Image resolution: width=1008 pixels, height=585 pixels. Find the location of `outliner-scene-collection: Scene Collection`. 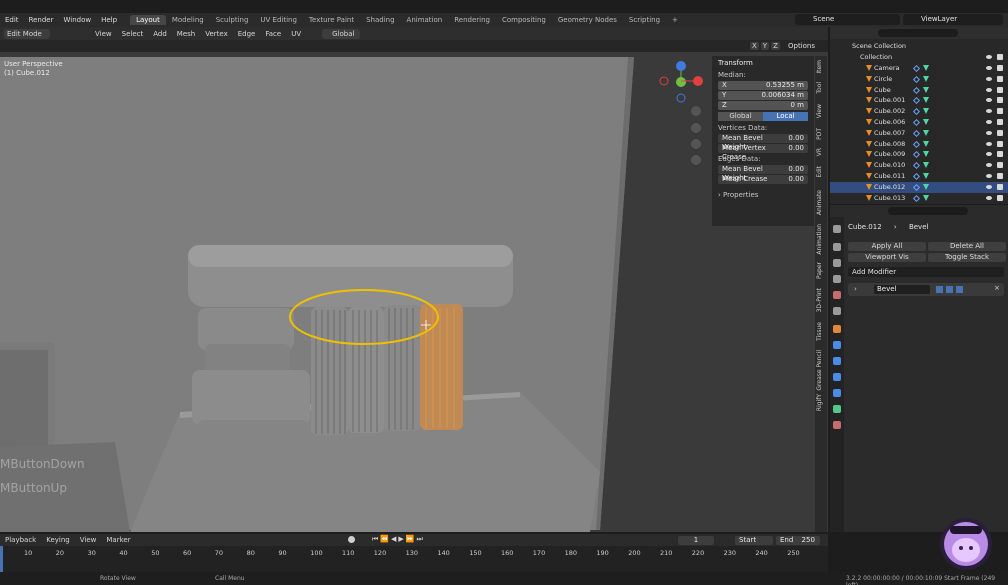

outliner-scene-collection: Scene Collection is located at coordinates (919, 46).